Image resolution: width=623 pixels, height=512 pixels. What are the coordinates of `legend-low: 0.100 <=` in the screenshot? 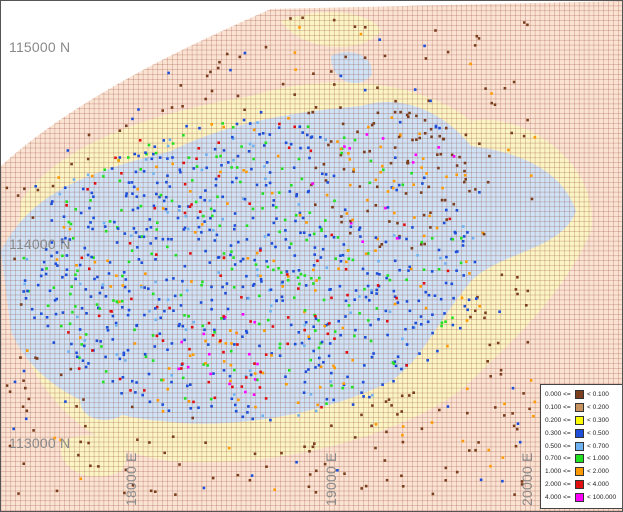 It's located at (558, 407).